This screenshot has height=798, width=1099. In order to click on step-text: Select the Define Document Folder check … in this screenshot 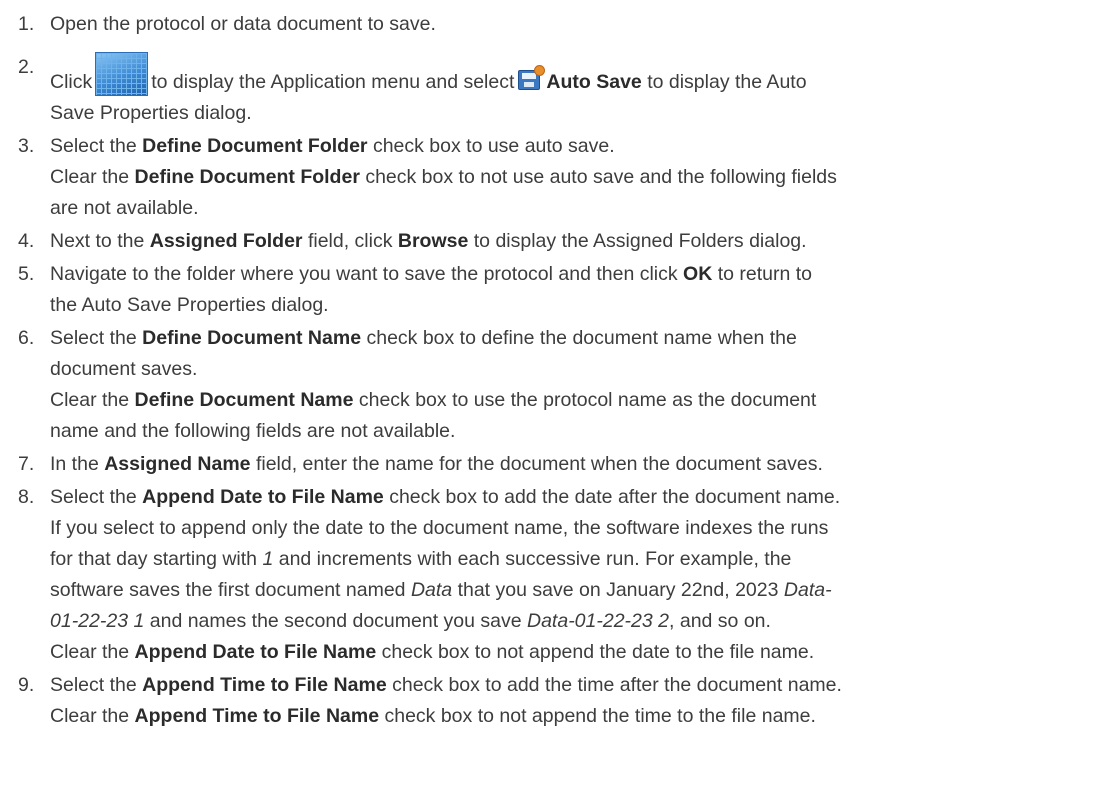, I will do `click(443, 177)`.